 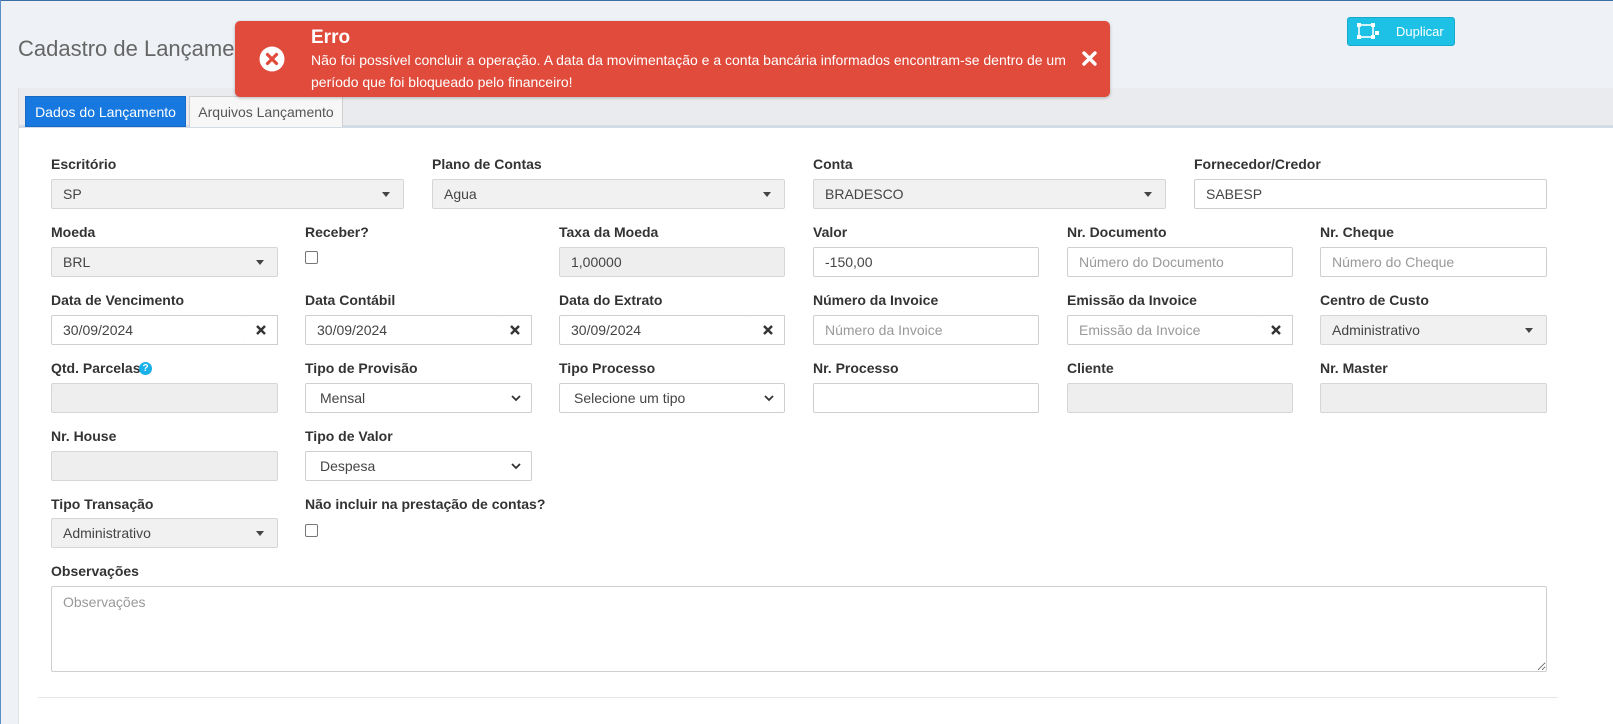 I want to click on emissao-invoice-clear-button, so click(x=1276, y=330).